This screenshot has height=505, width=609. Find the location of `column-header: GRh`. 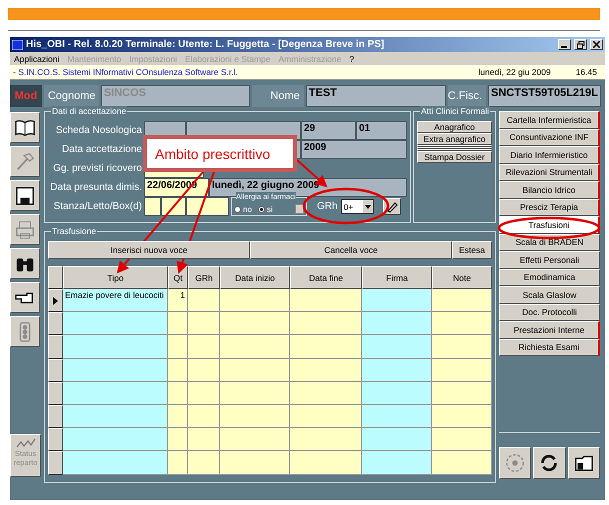

column-header: GRh is located at coordinates (204, 277).